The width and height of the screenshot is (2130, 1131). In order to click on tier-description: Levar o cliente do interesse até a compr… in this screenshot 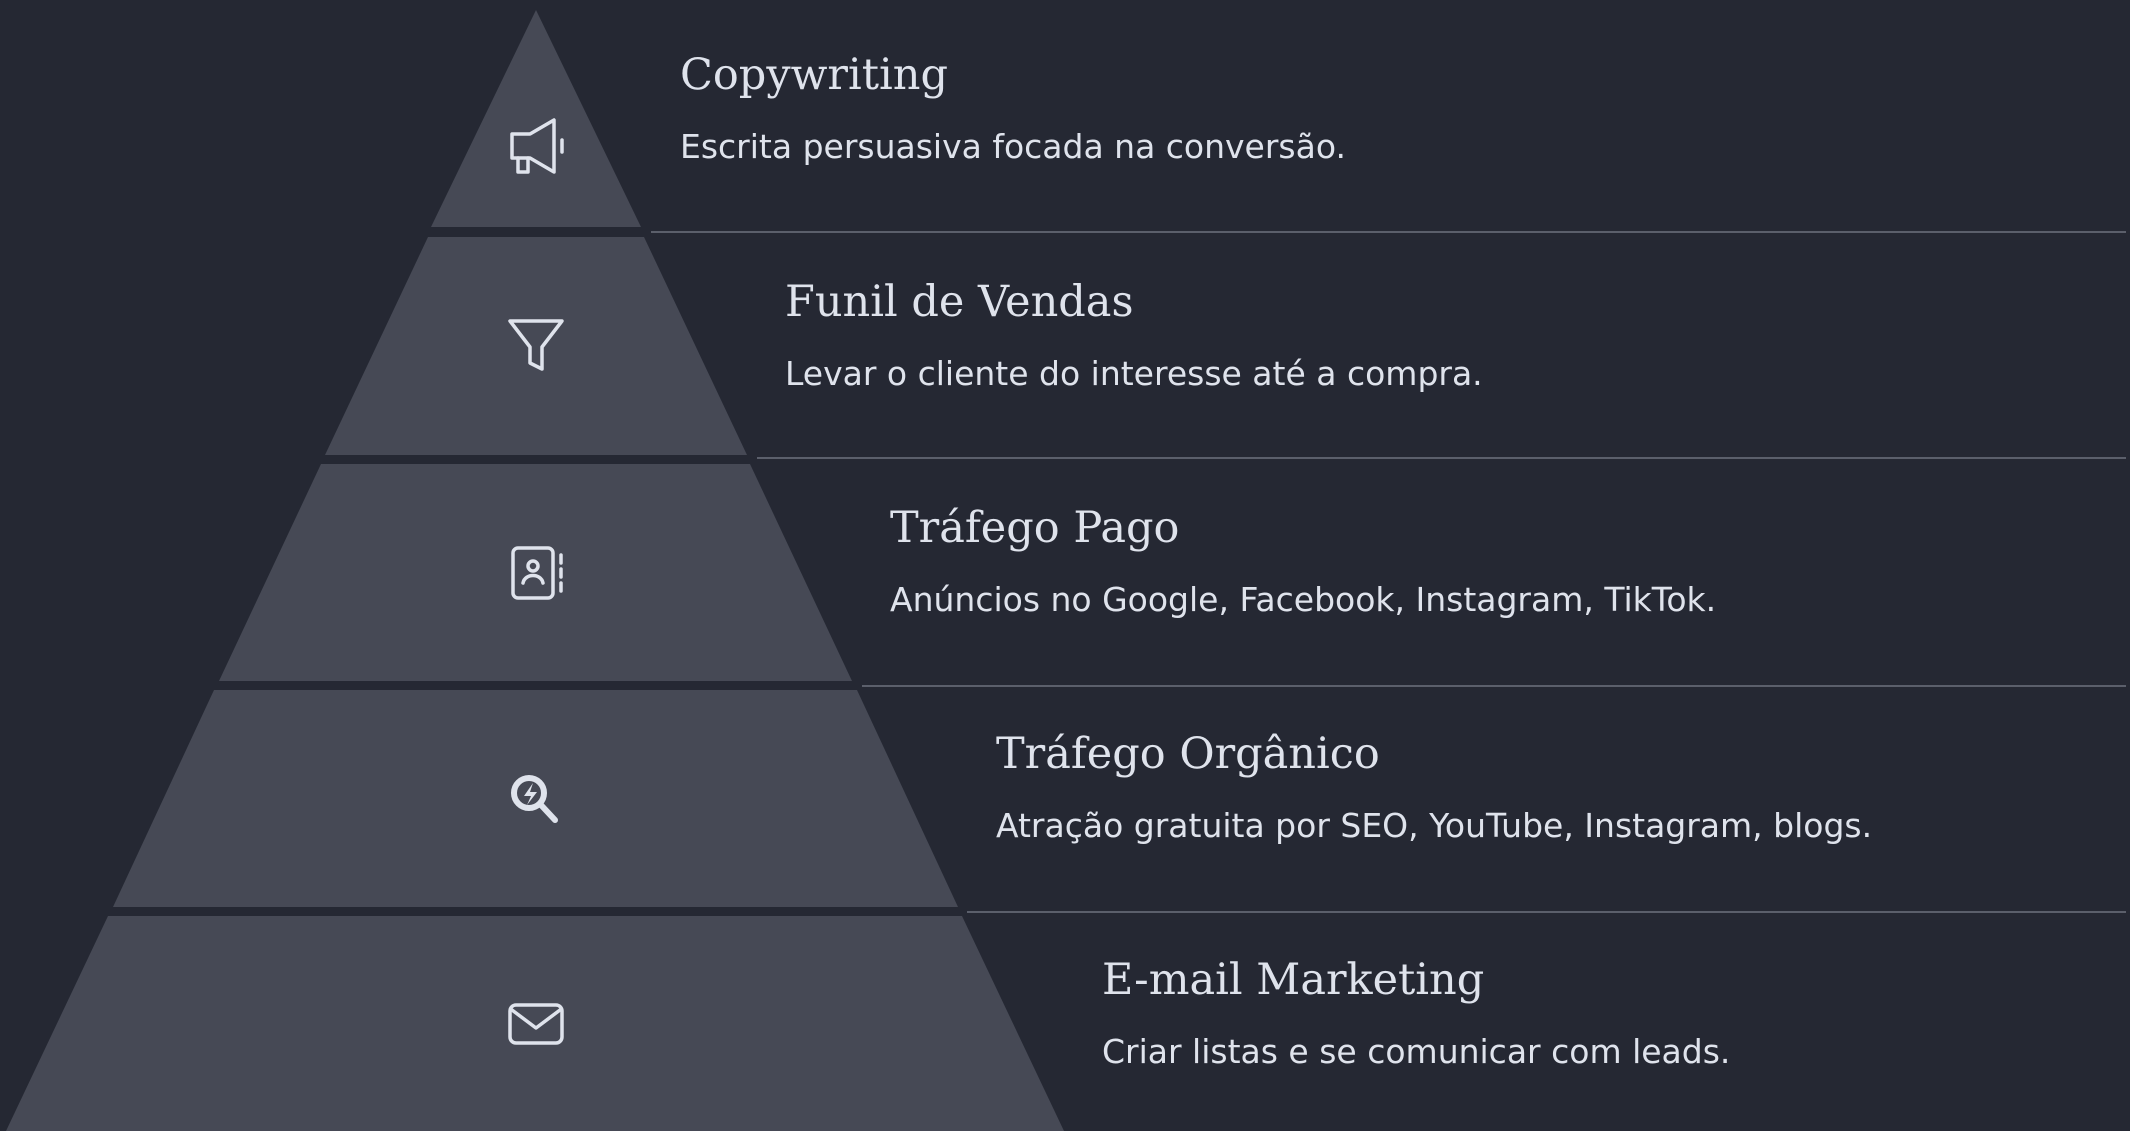, I will do `click(1134, 373)`.